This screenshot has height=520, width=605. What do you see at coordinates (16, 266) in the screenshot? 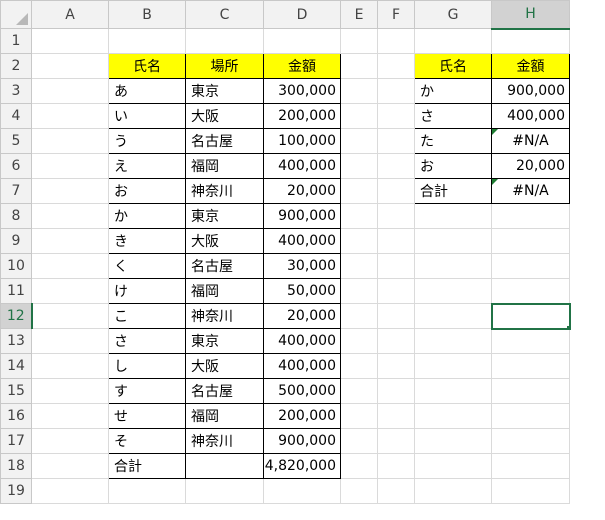
I see `row-header-10: 10` at bounding box center [16, 266].